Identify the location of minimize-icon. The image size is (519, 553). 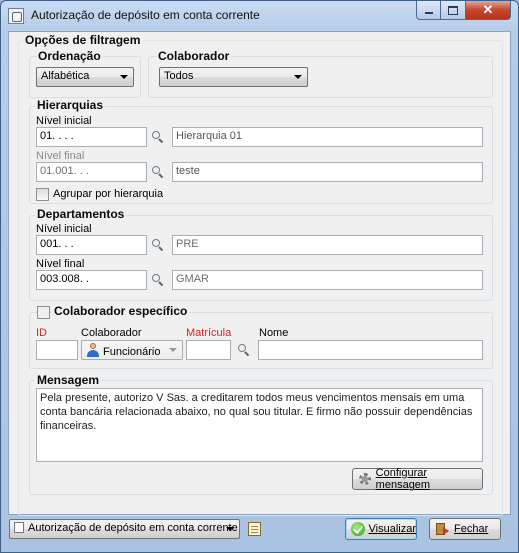
(428, 12).